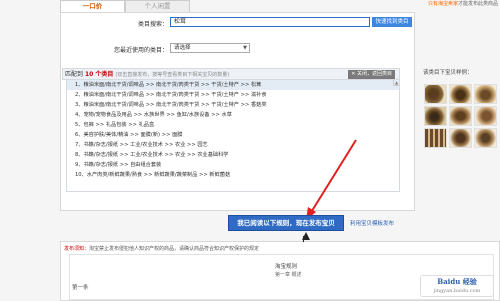  What do you see at coordinates (286, 223) in the screenshot?
I see `publish-item-button: 我已阅读以下规则，现在发布宝贝` at bounding box center [286, 223].